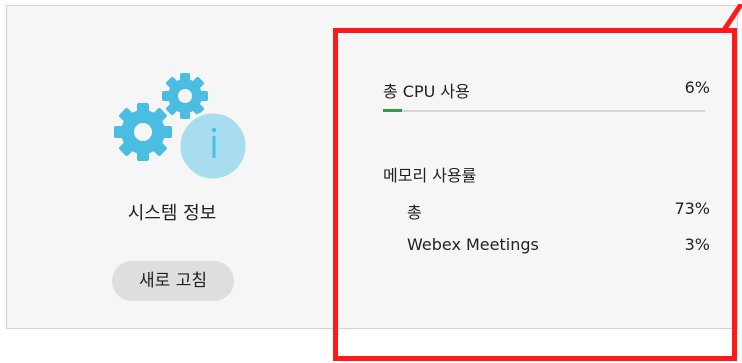 Image resolution: width=742 pixels, height=363 pixels. I want to click on annotation-arrow-tip, so click(732, 17).